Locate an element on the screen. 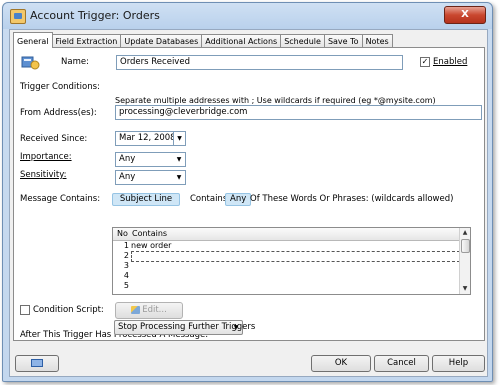 Image resolution: width=503 pixels, height=385 pixels. subject-line-selector: Subject Line is located at coordinates (146, 199).